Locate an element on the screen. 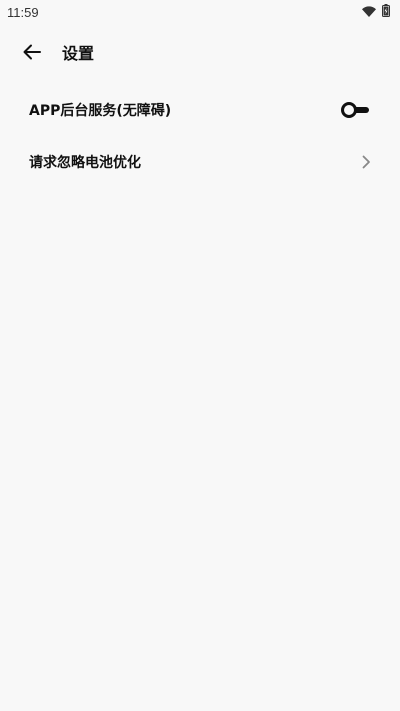 The width and height of the screenshot is (400, 711). status-time: 11:59 is located at coordinates (23, 12).